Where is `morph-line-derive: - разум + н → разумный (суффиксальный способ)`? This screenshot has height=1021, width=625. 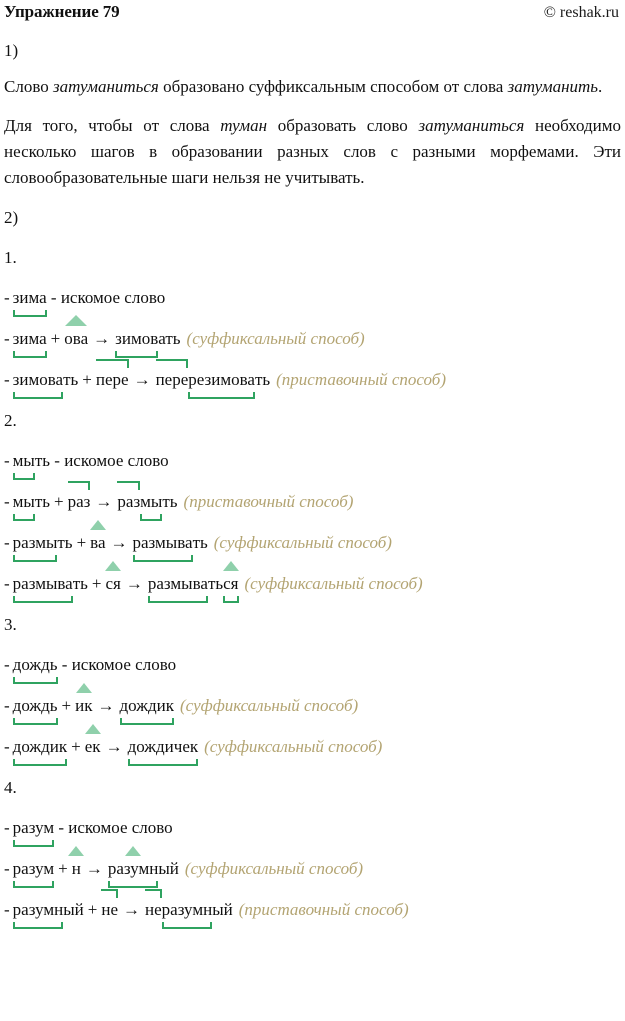
morph-line-derive: - разум + н → разумный (суффиксальный способ) is located at coordinates (313, 873).